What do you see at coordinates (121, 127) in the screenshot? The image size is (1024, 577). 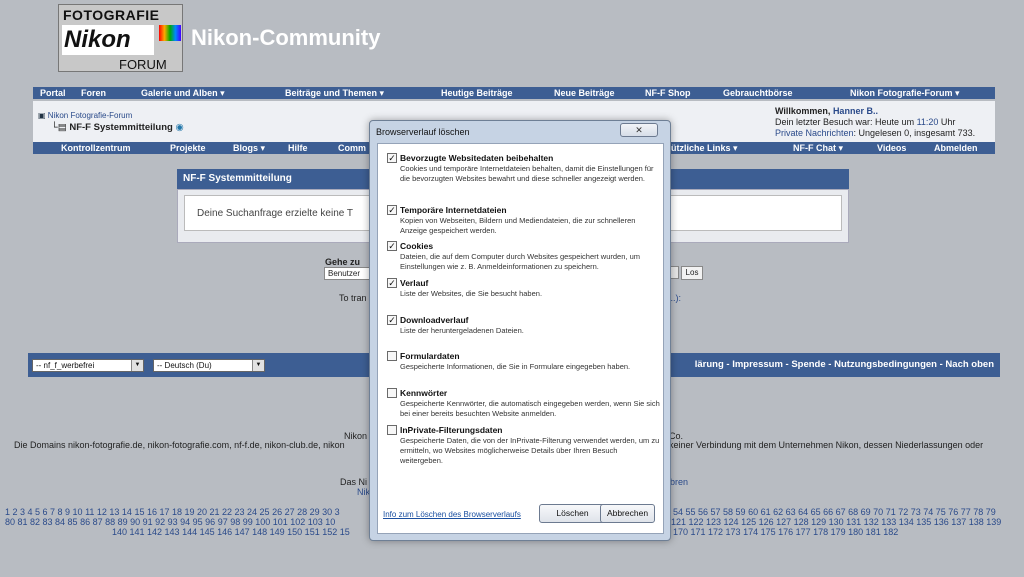 I see `page-title-text: NF-F Systemmitteilung` at bounding box center [121, 127].